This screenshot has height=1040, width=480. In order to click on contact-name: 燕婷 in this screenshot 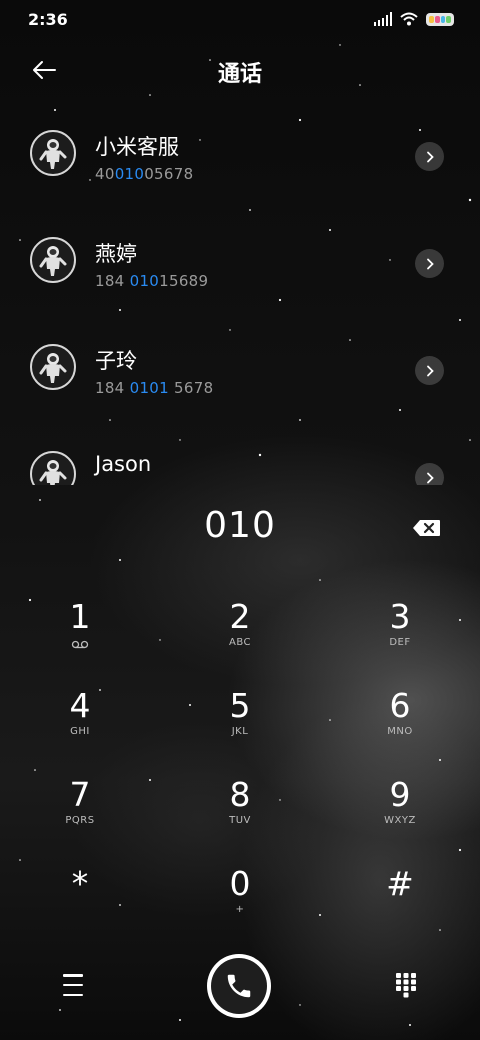, I will do `click(116, 254)`.